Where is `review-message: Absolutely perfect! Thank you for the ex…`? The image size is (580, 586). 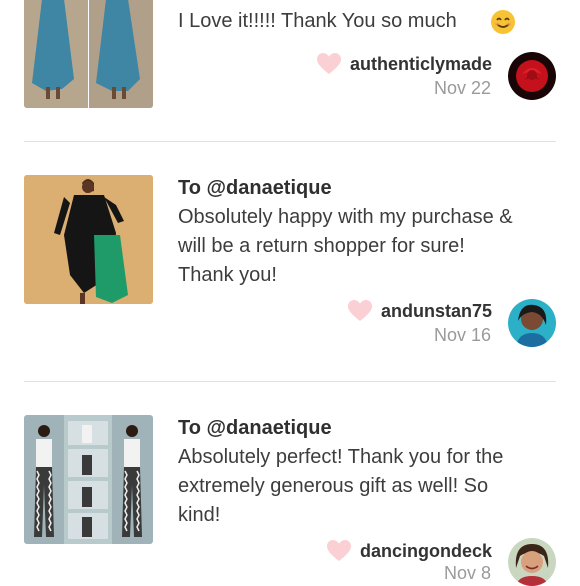 review-message: Absolutely perfect! Thank you for the ex… is located at coordinates (341, 486).